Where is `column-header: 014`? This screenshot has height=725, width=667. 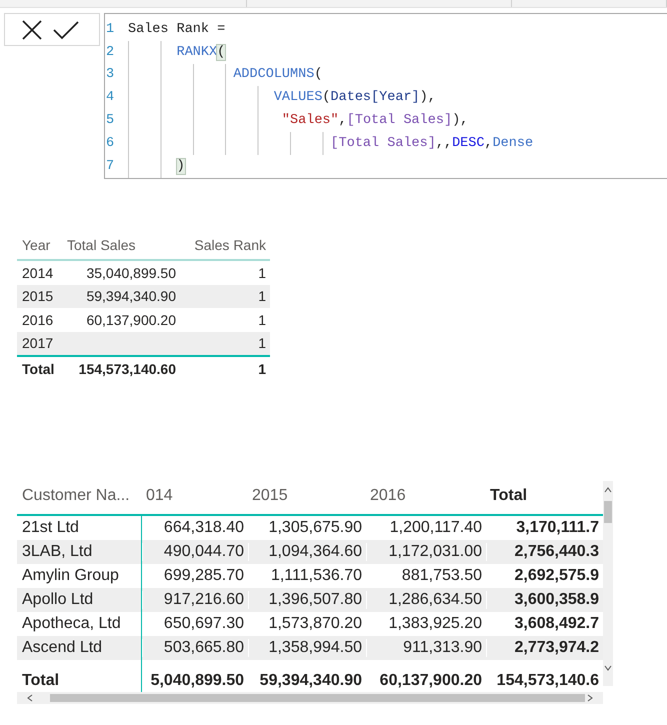
column-header: 014 is located at coordinates (159, 495).